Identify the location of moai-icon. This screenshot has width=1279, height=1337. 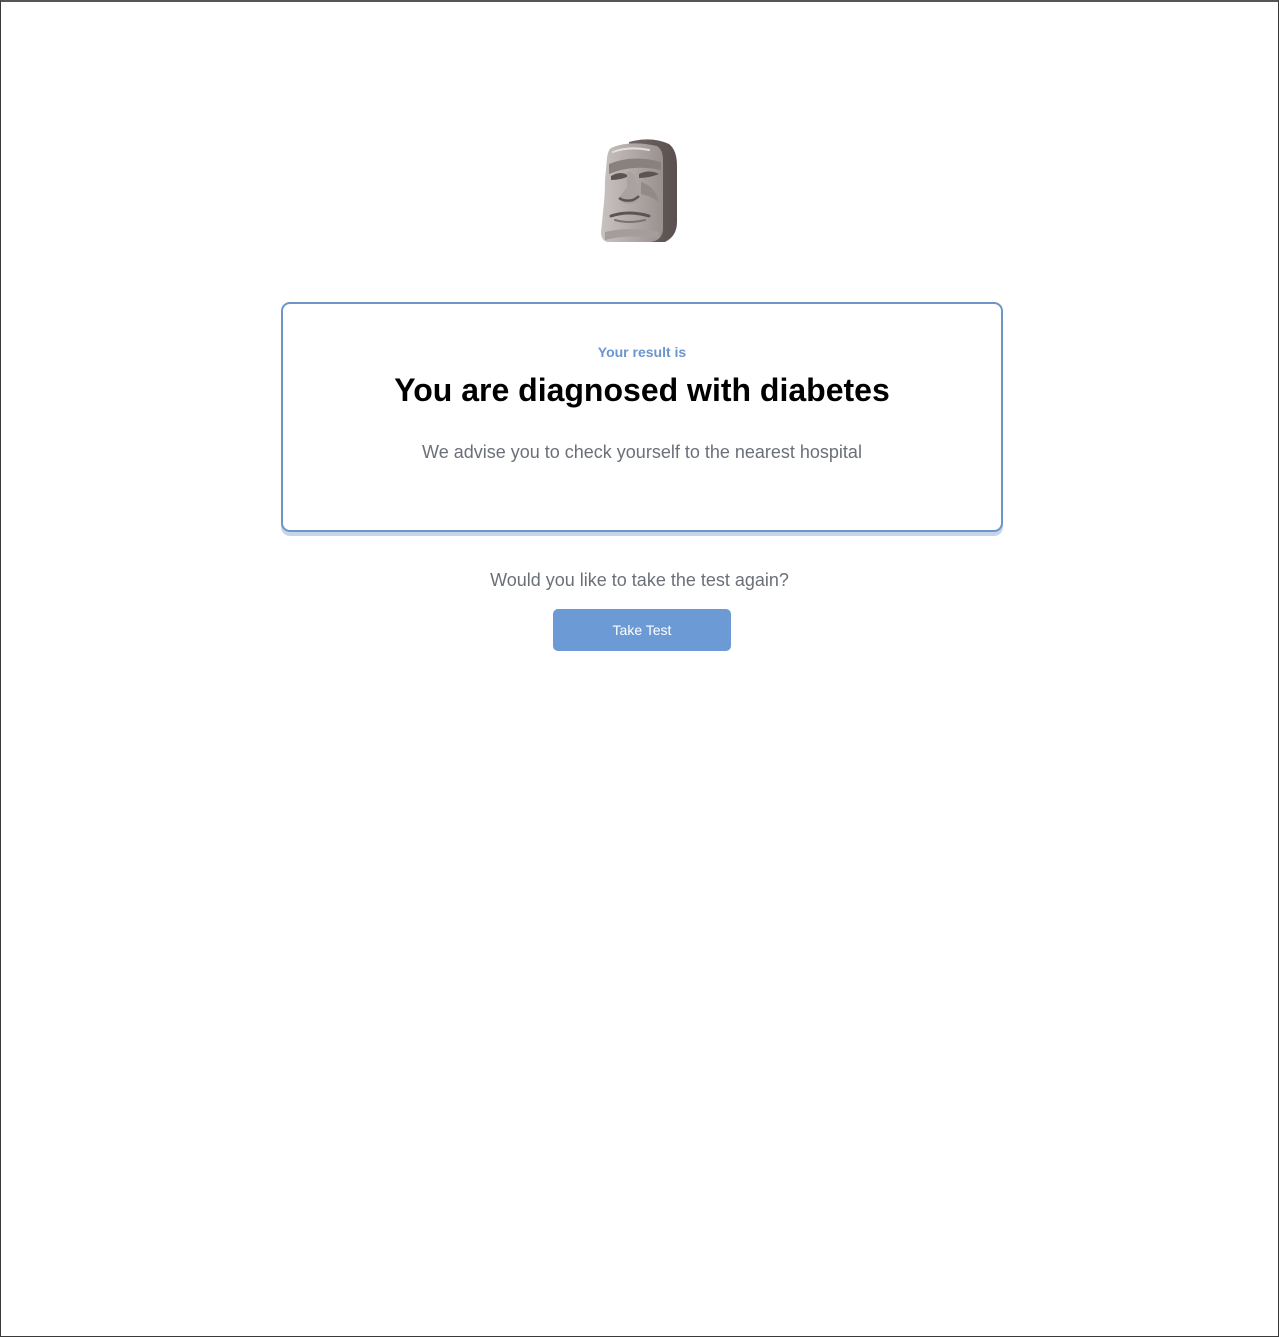
(638, 190).